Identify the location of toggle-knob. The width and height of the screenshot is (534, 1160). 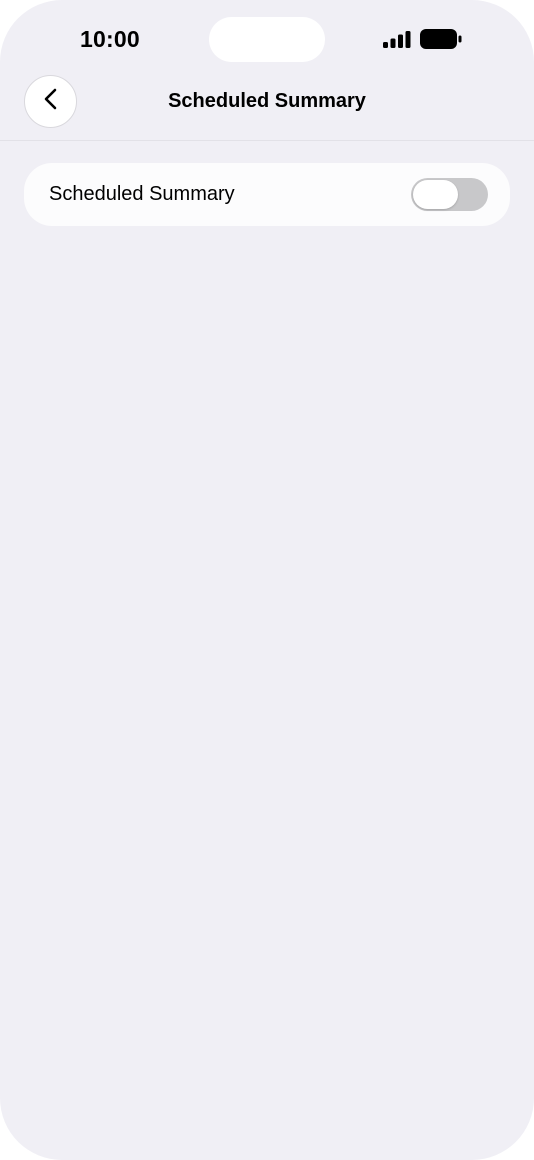
(435, 194).